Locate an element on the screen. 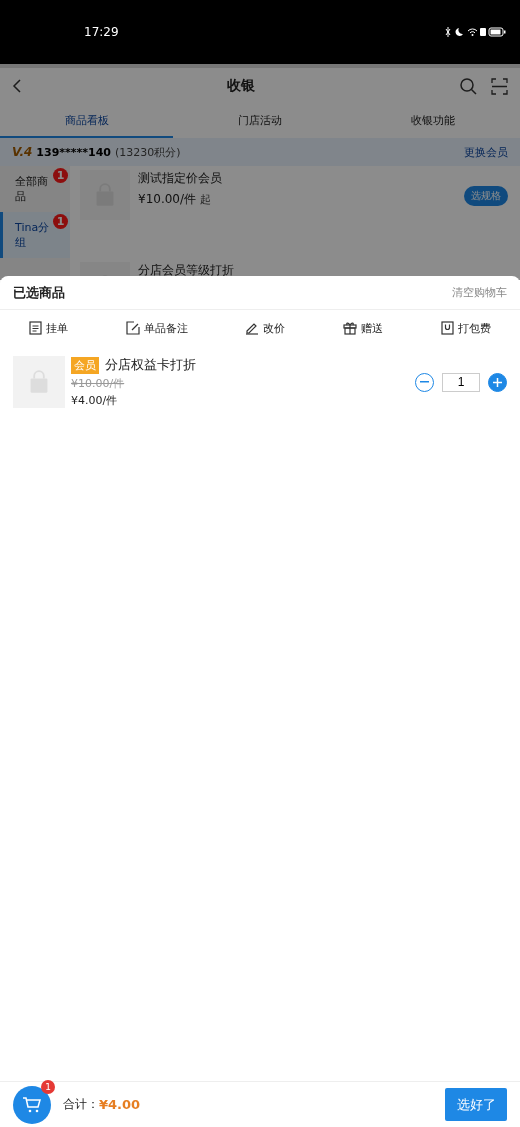  category-item: Tina分组 1 is located at coordinates (35, 235).